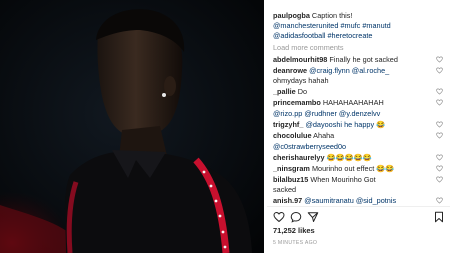  Describe the element at coordinates (294, 230) in the screenshot. I see `likes-count: 71,252 likes` at that location.